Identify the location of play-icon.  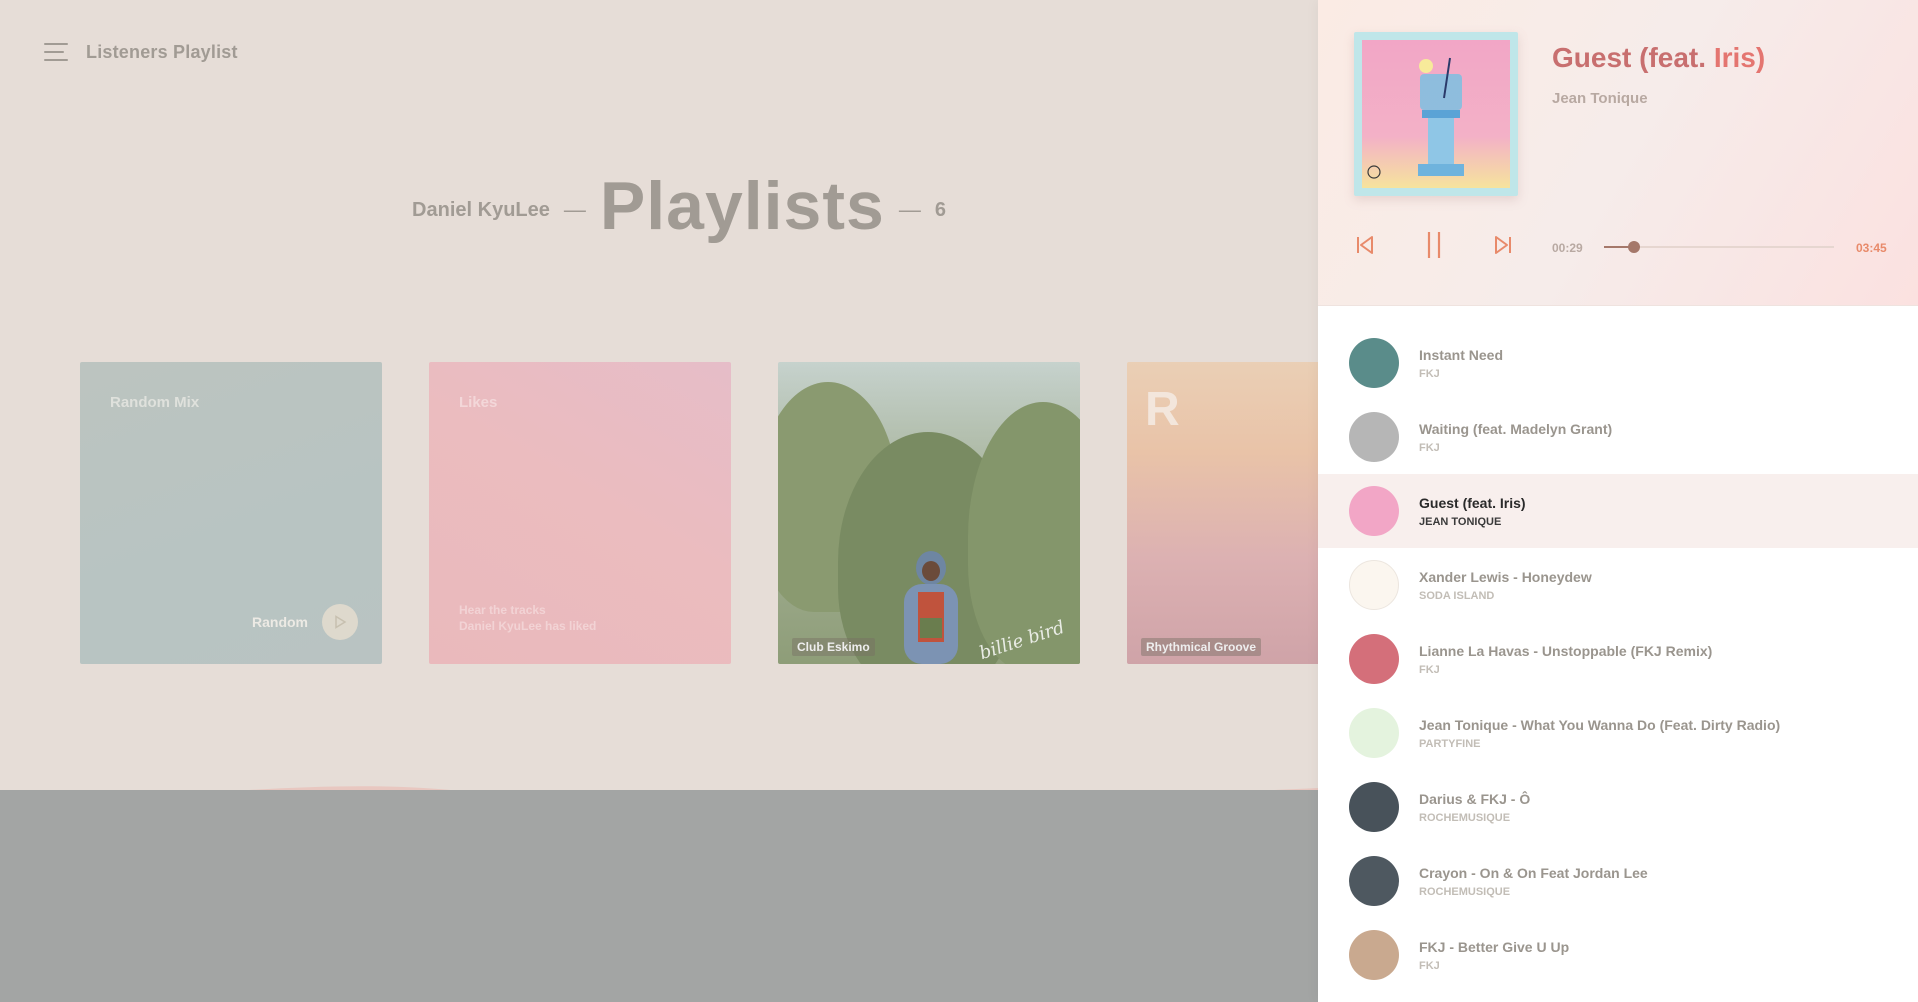
(341, 622).